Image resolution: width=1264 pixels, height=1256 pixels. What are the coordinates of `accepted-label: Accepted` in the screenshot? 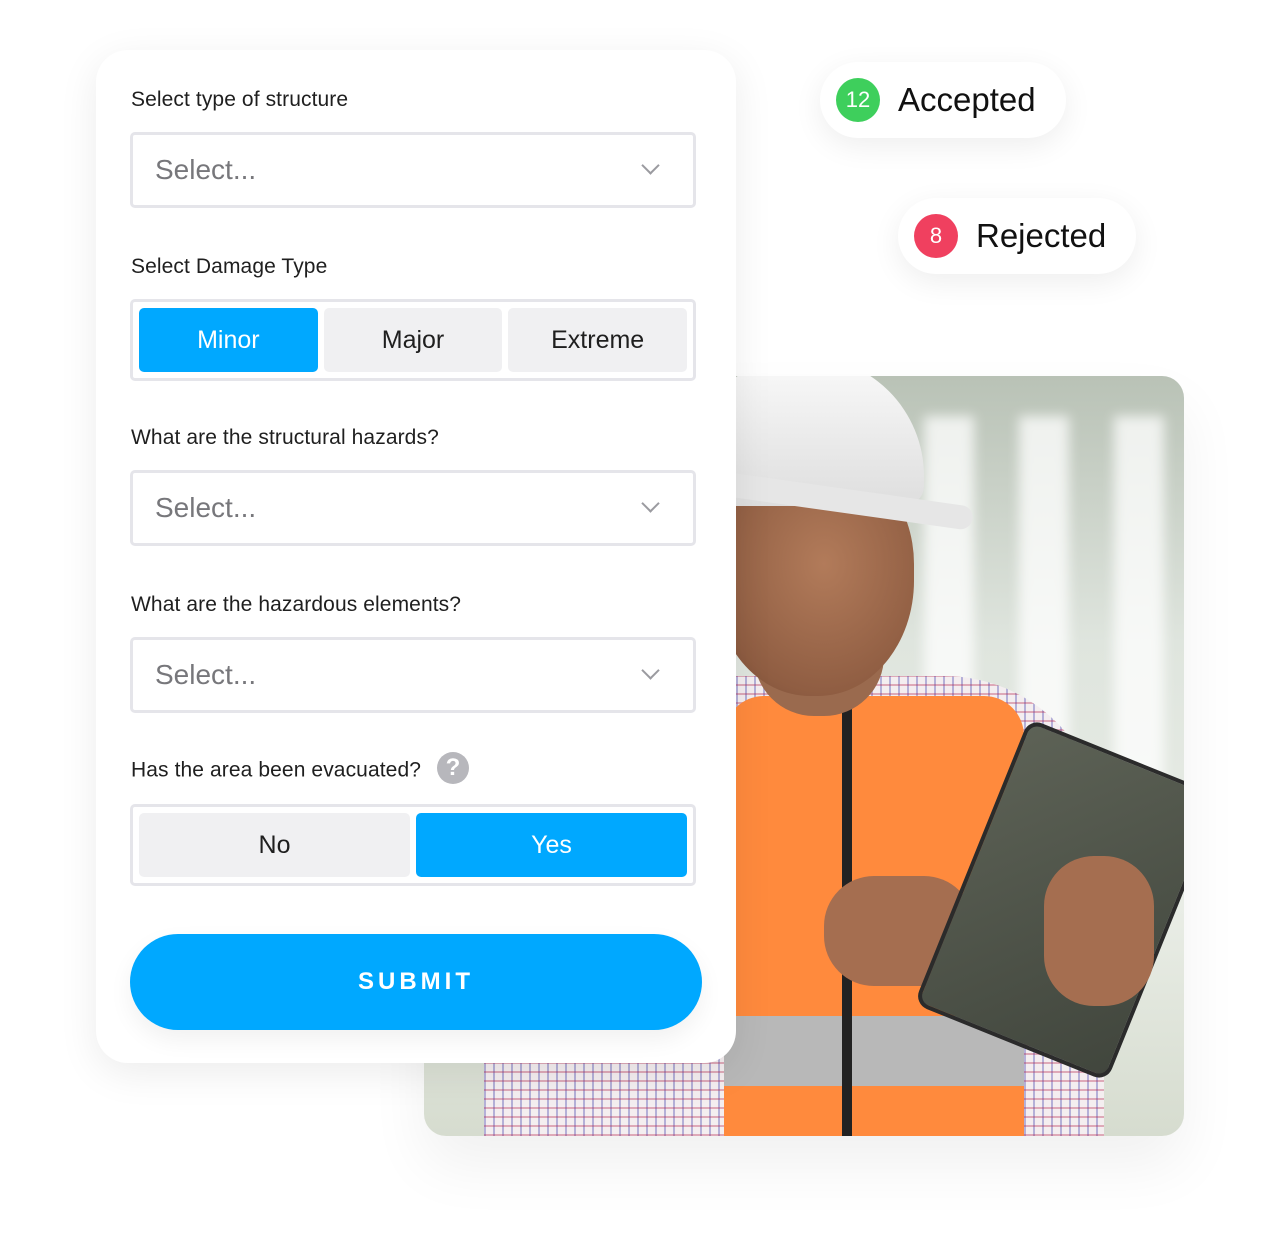 It's located at (967, 99).